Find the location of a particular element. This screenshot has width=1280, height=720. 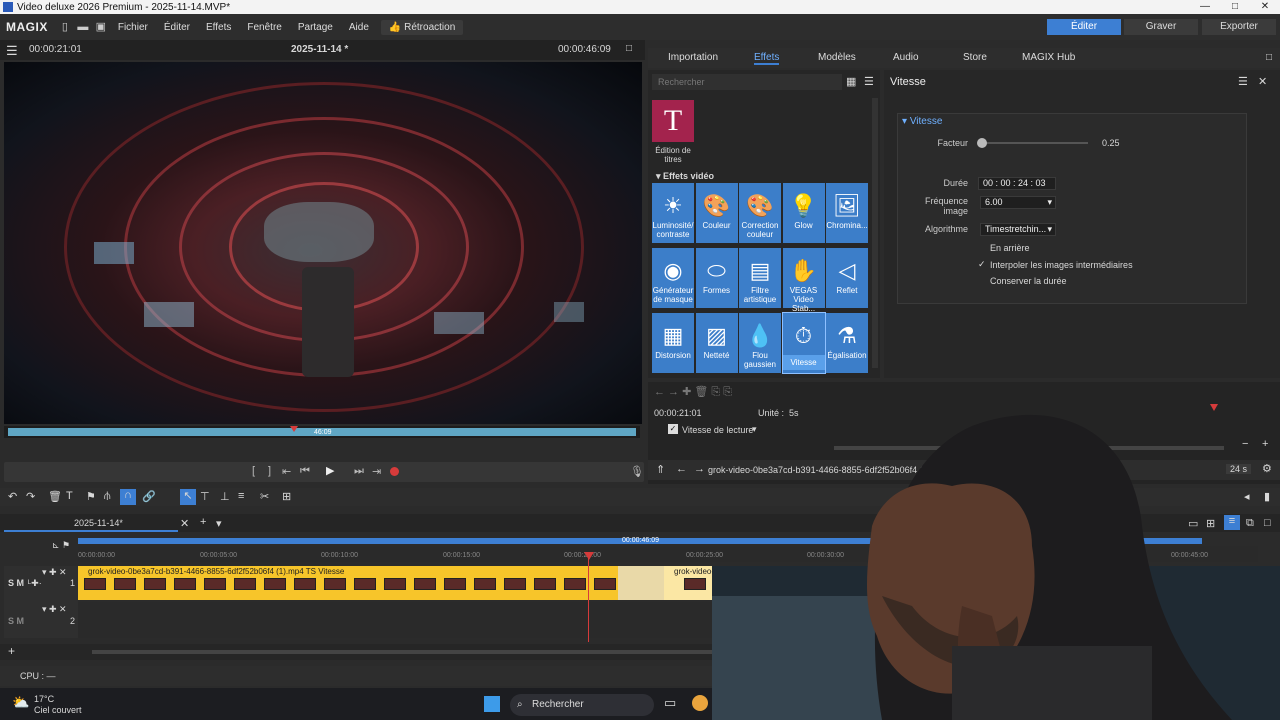

mode-exporter-button: Exporter is located at coordinates (1239, 27).